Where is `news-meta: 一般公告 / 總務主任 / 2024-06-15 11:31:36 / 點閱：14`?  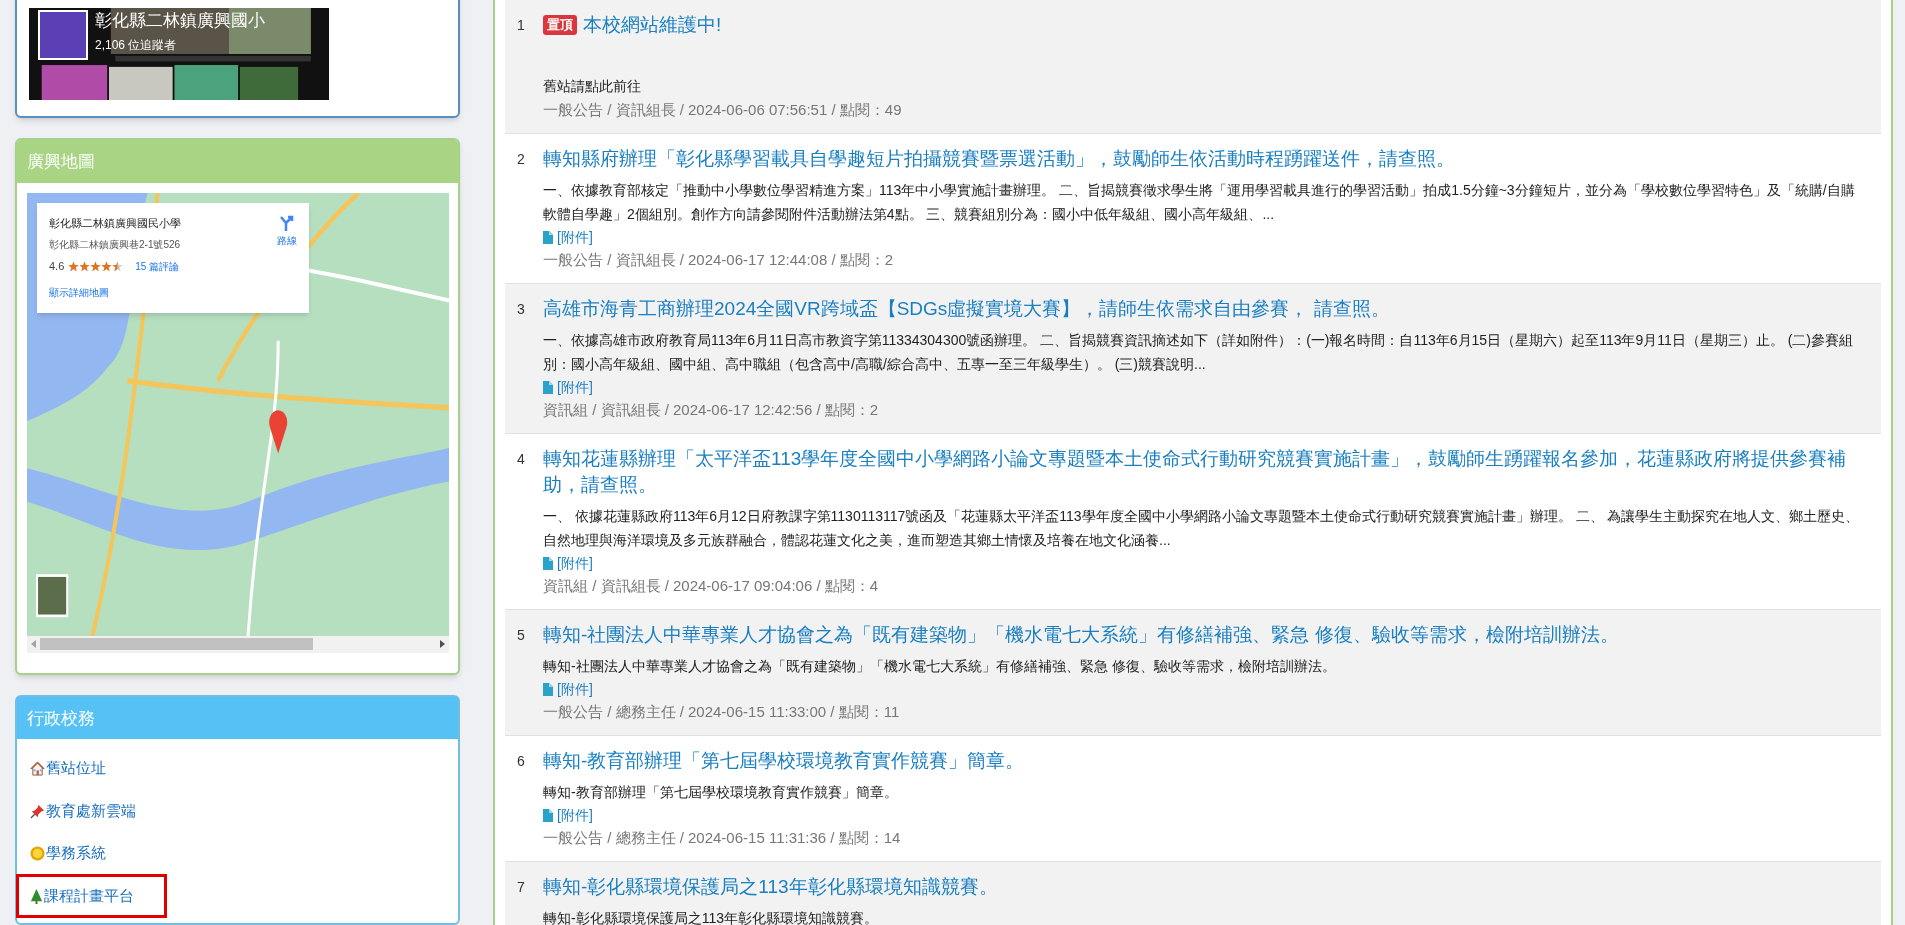 news-meta: 一般公告 / 總務主任 / 2024-06-15 11:31:36 / 點閱：14 is located at coordinates (722, 838).